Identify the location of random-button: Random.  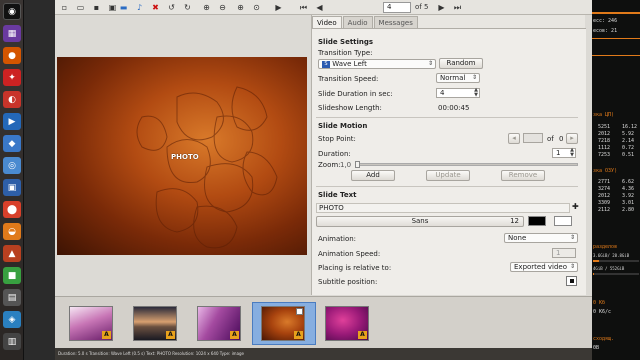
(461, 63).